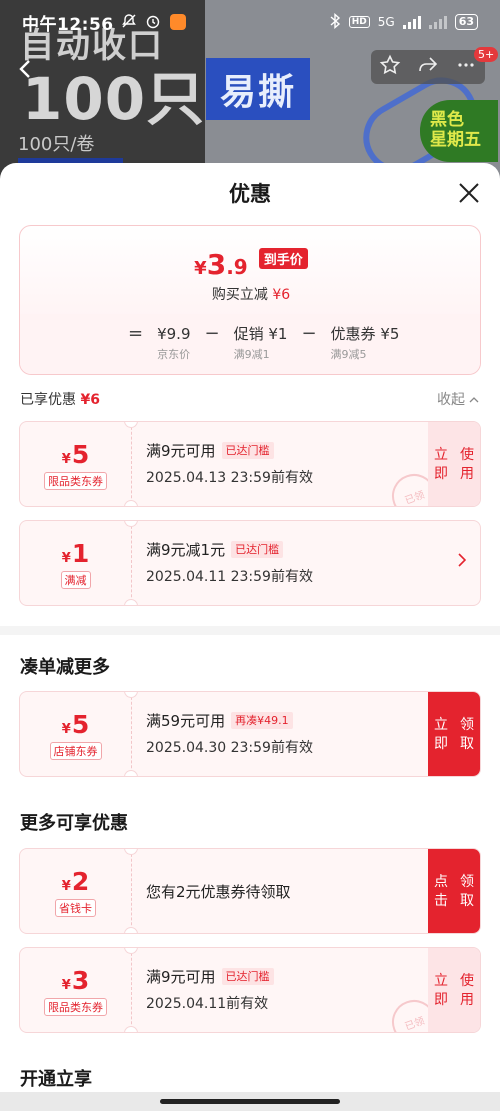 This screenshot has height=1111, width=500. What do you see at coordinates (486, 54) in the screenshot?
I see `cart-count-badge: 5+` at bounding box center [486, 54].